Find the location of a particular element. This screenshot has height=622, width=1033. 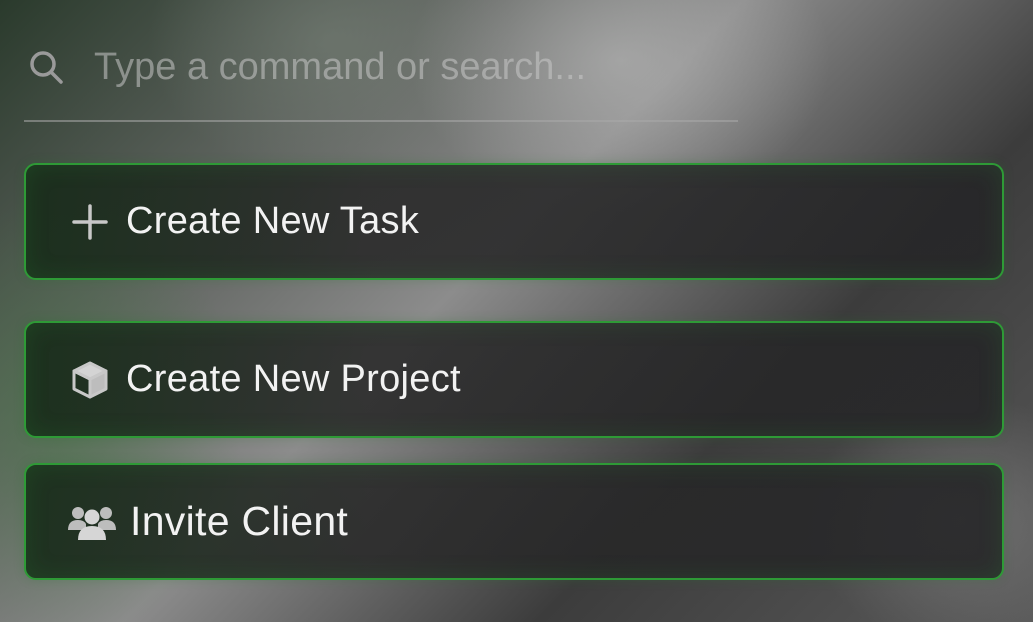

users-icon is located at coordinates (92, 522).